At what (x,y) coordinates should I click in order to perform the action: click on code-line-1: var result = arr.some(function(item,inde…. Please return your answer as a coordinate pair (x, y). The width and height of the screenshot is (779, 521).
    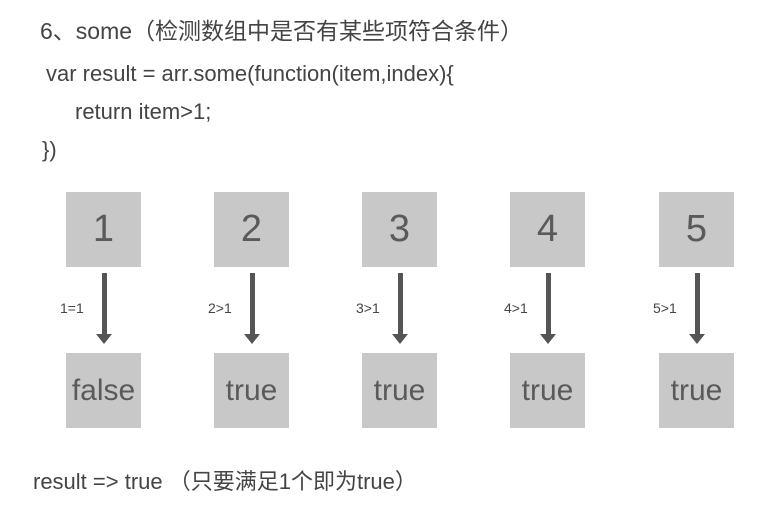
    Looking at the image, I should click on (250, 73).